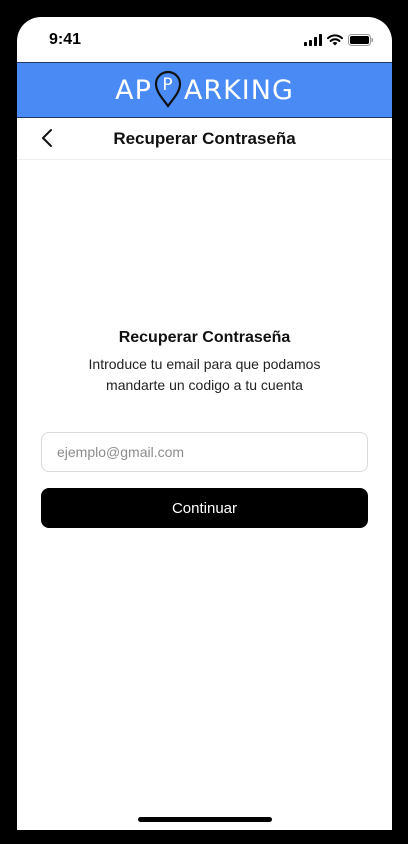 The width and height of the screenshot is (408, 844). Describe the element at coordinates (361, 40) in the screenshot. I see `battery-icon` at that location.